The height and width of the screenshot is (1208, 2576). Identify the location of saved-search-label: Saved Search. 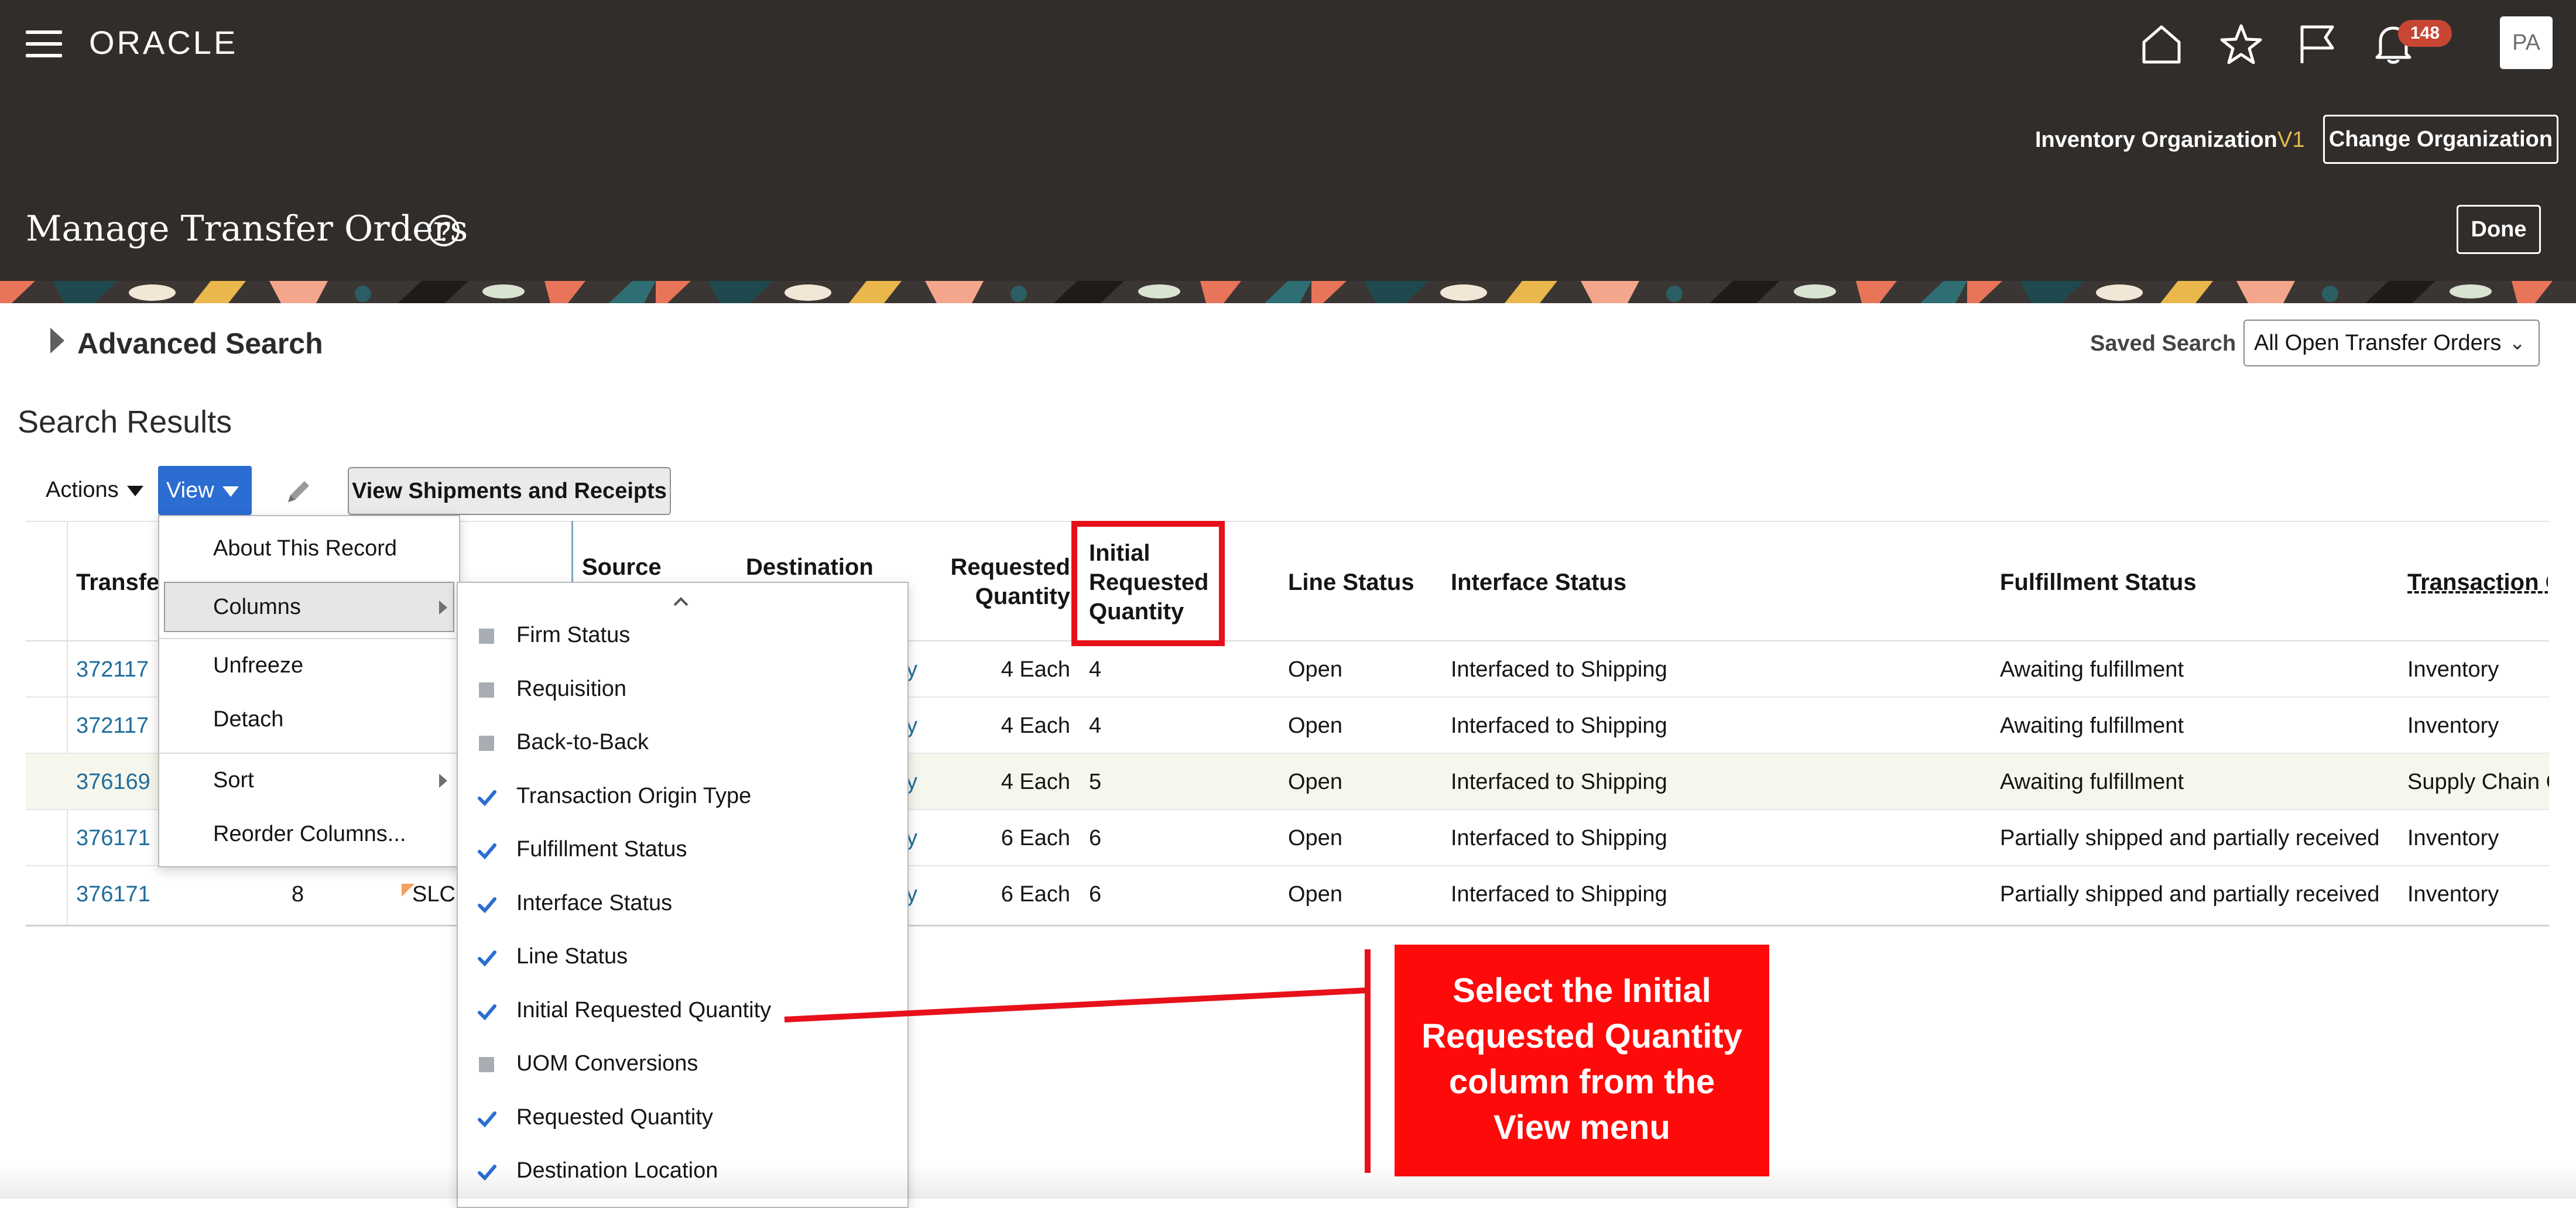
(2163, 344).